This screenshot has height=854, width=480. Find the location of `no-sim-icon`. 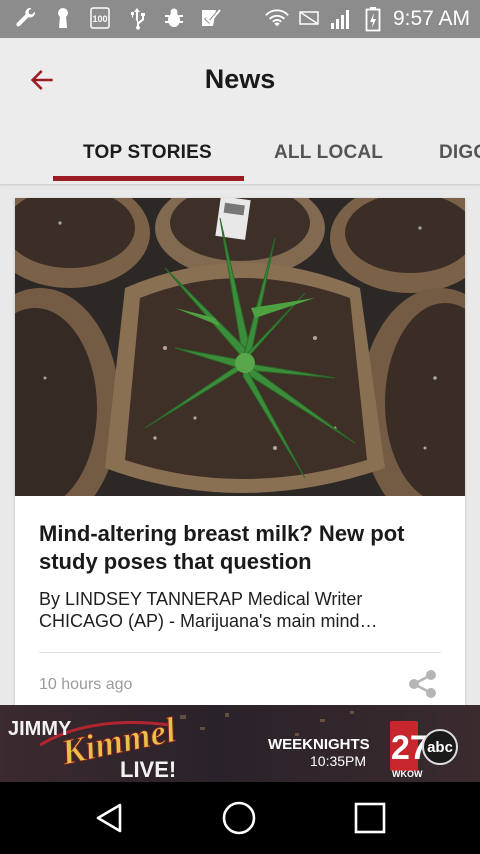

no-sim-icon is located at coordinates (309, 19).